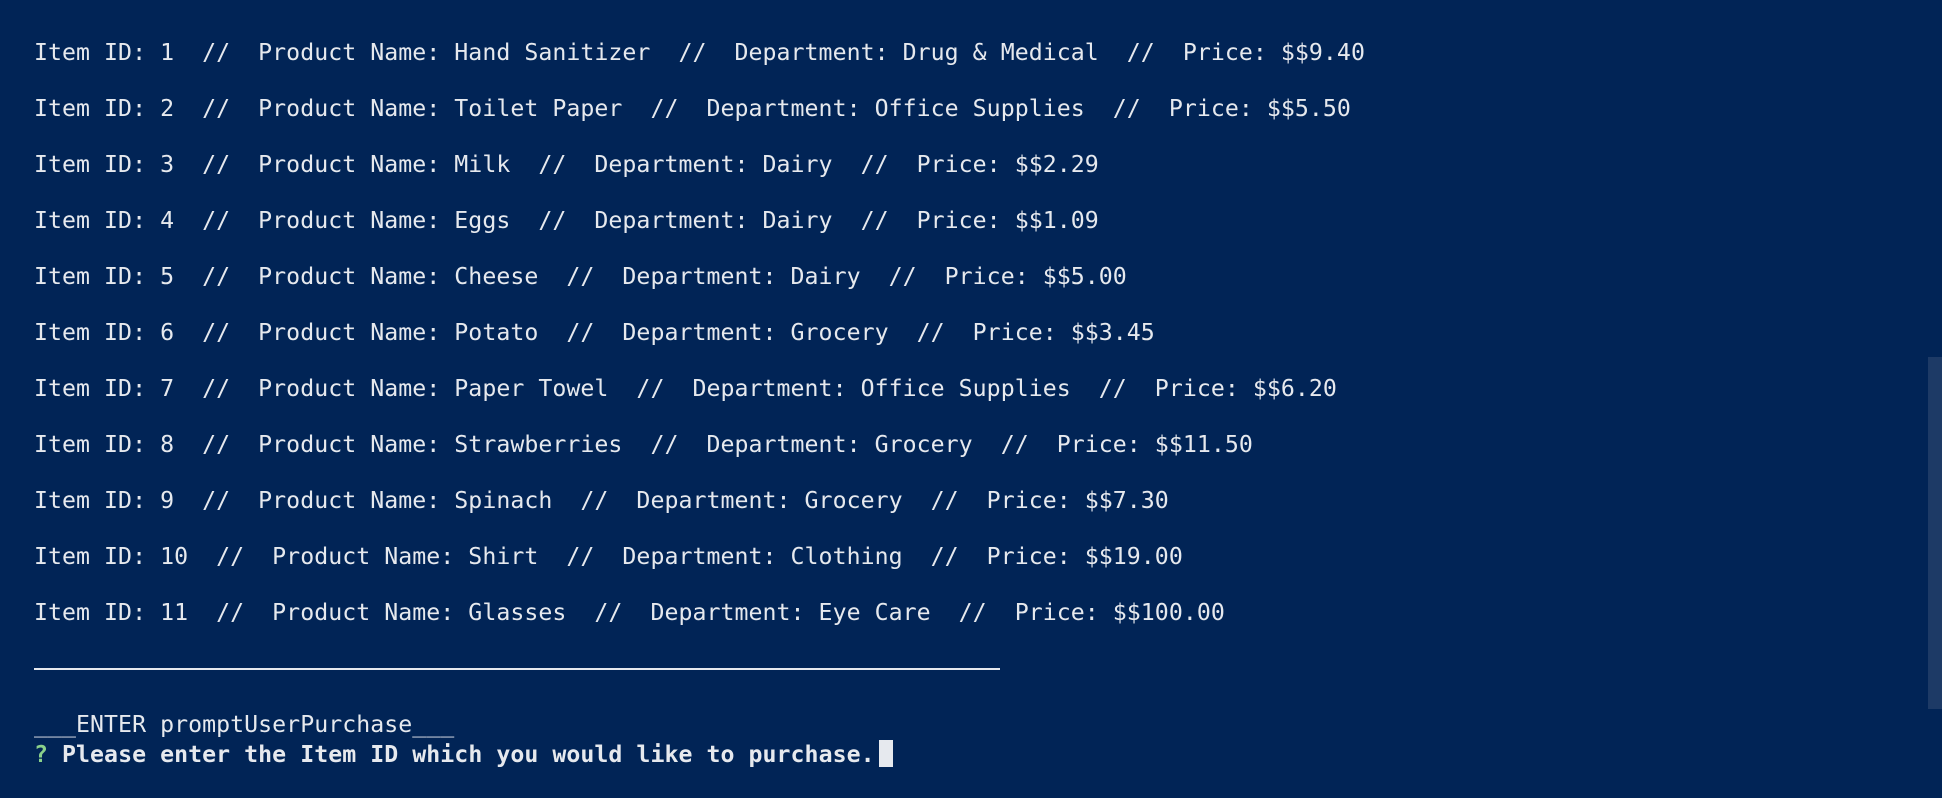 The width and height of the screenshot is (1942, 798). I want to click on divider-line, so click(517, 669).